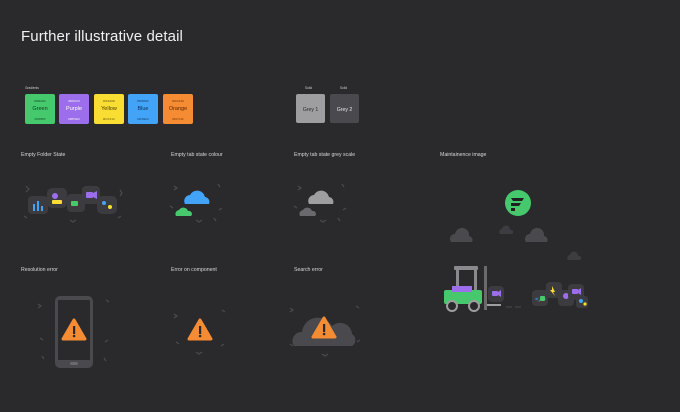  I want to click on label-empty-tab-colour: Empty tab state colour, so click(197, 155).